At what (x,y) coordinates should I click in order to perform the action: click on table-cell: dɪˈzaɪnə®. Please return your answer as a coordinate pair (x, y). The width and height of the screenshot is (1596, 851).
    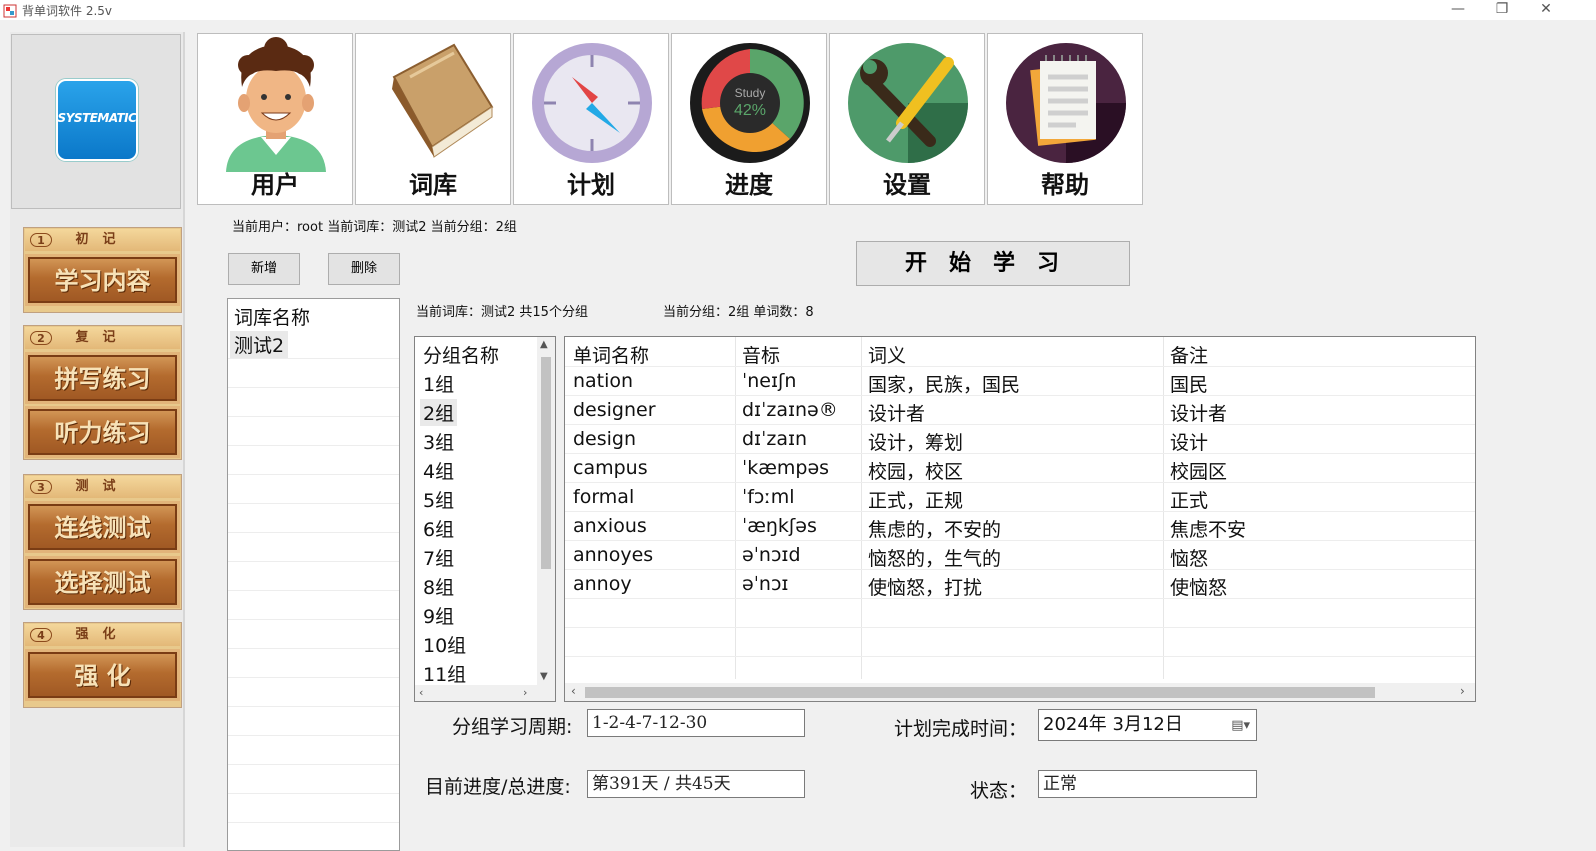
    Looking at the image, I should click on (790, 410).